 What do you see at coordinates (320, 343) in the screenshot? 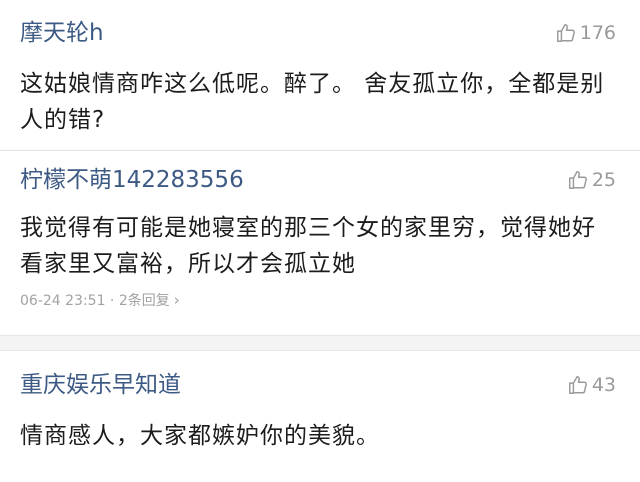
I see `section-divider` at bounding box center [320, 343].